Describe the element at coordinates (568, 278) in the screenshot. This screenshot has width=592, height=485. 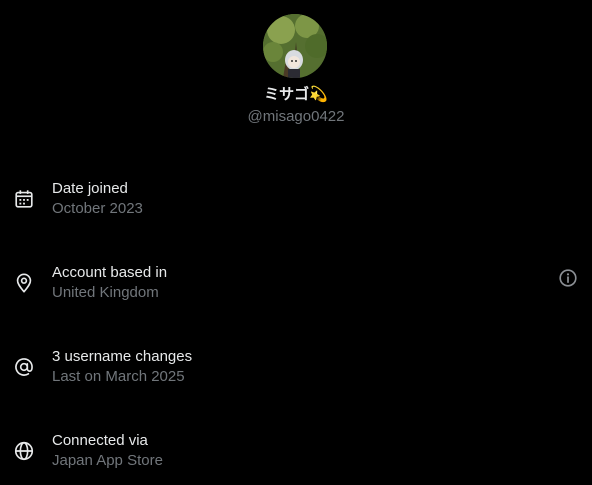
I see `info-icon` at that location.